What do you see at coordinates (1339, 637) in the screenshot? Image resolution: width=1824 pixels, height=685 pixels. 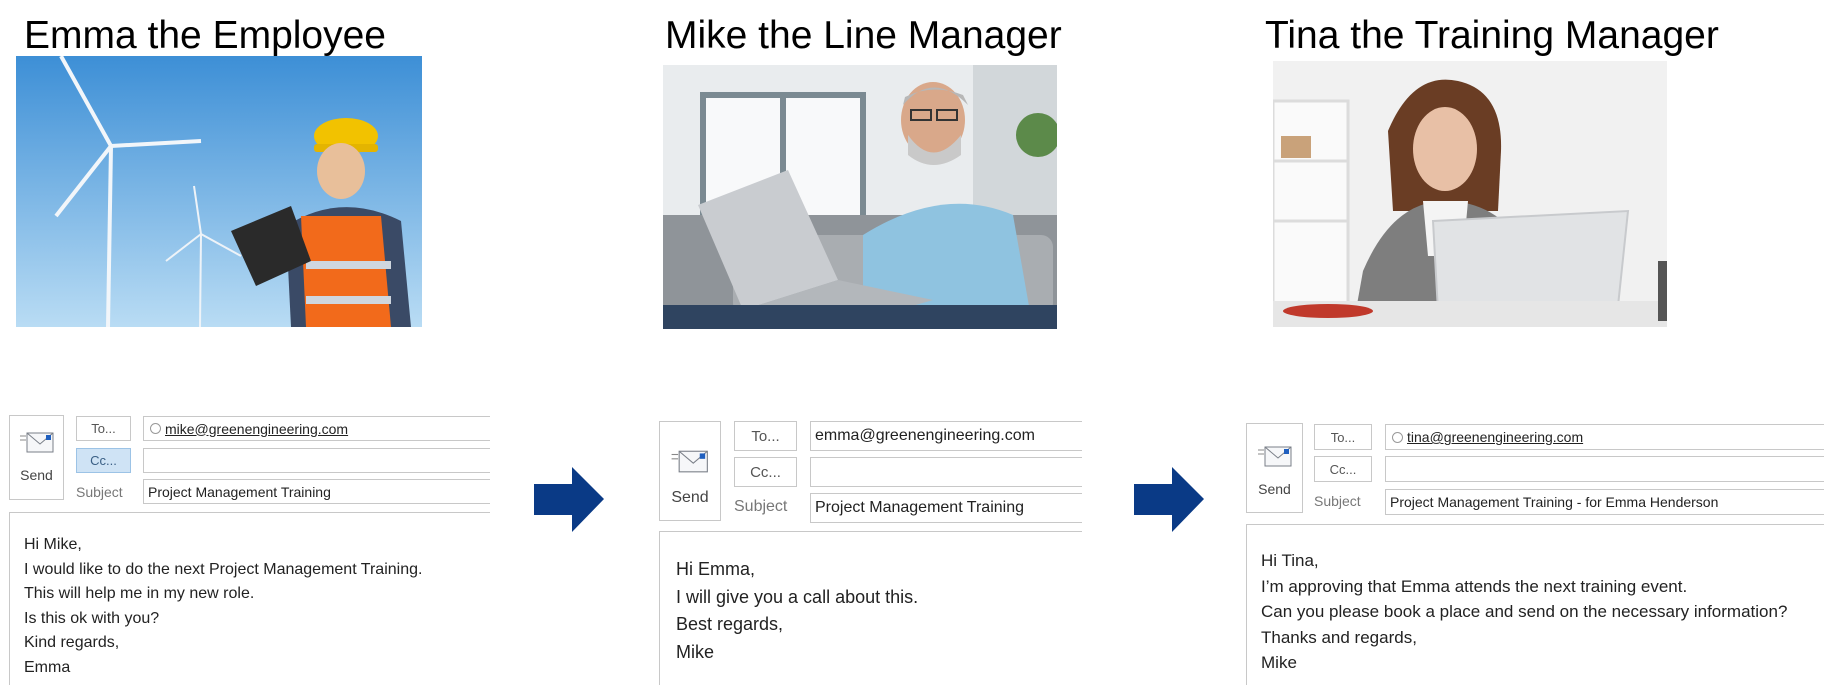 I see `body-line: Thanks and regards,` at bounding box center [1339, 637].